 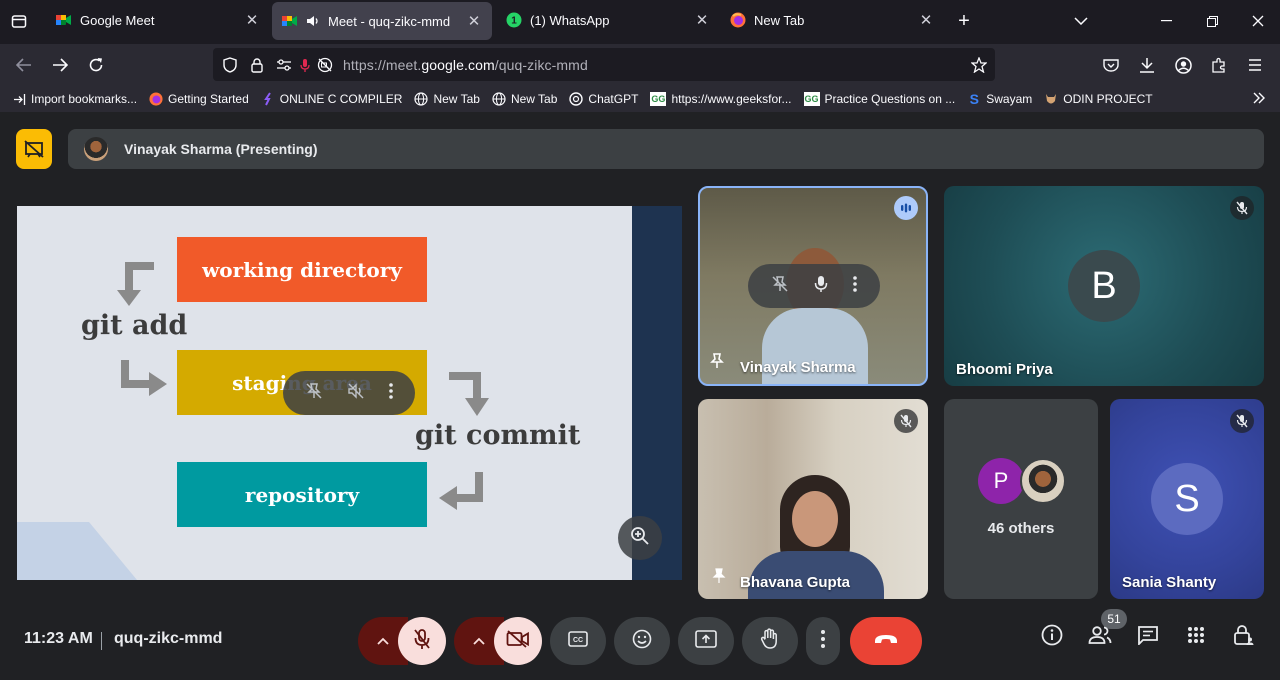 I want to click on participant-tile-others: P 46 others, so click(x=1021, y=499).